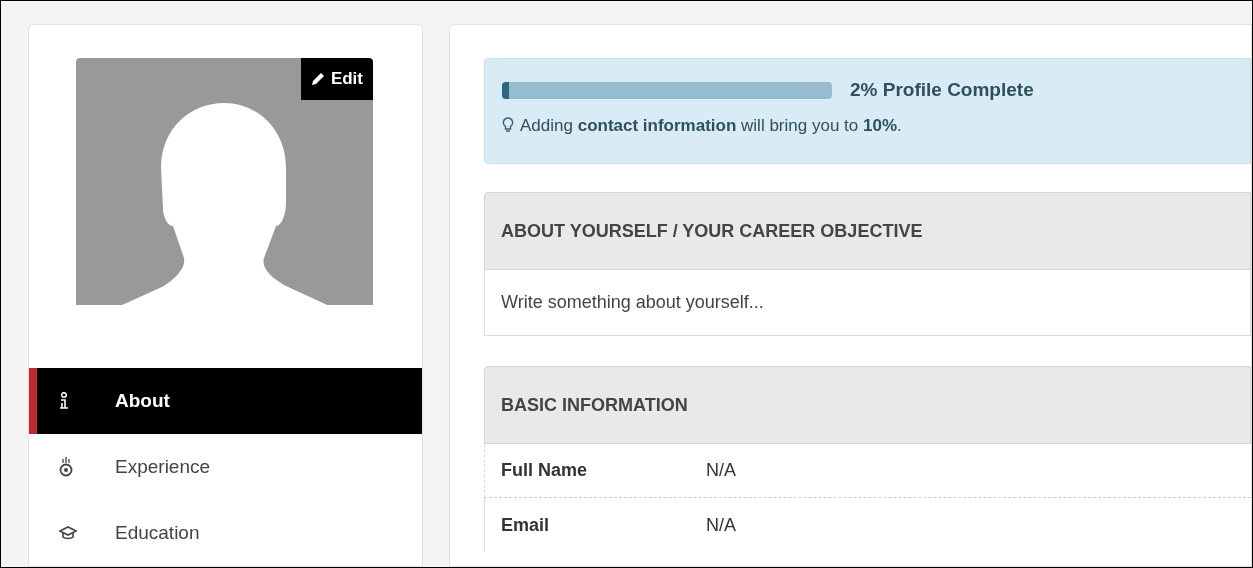  Describe the element at coordinates (867, 405) in the screenshot. I see `section-header: BASIC INFORMATION` at that location.